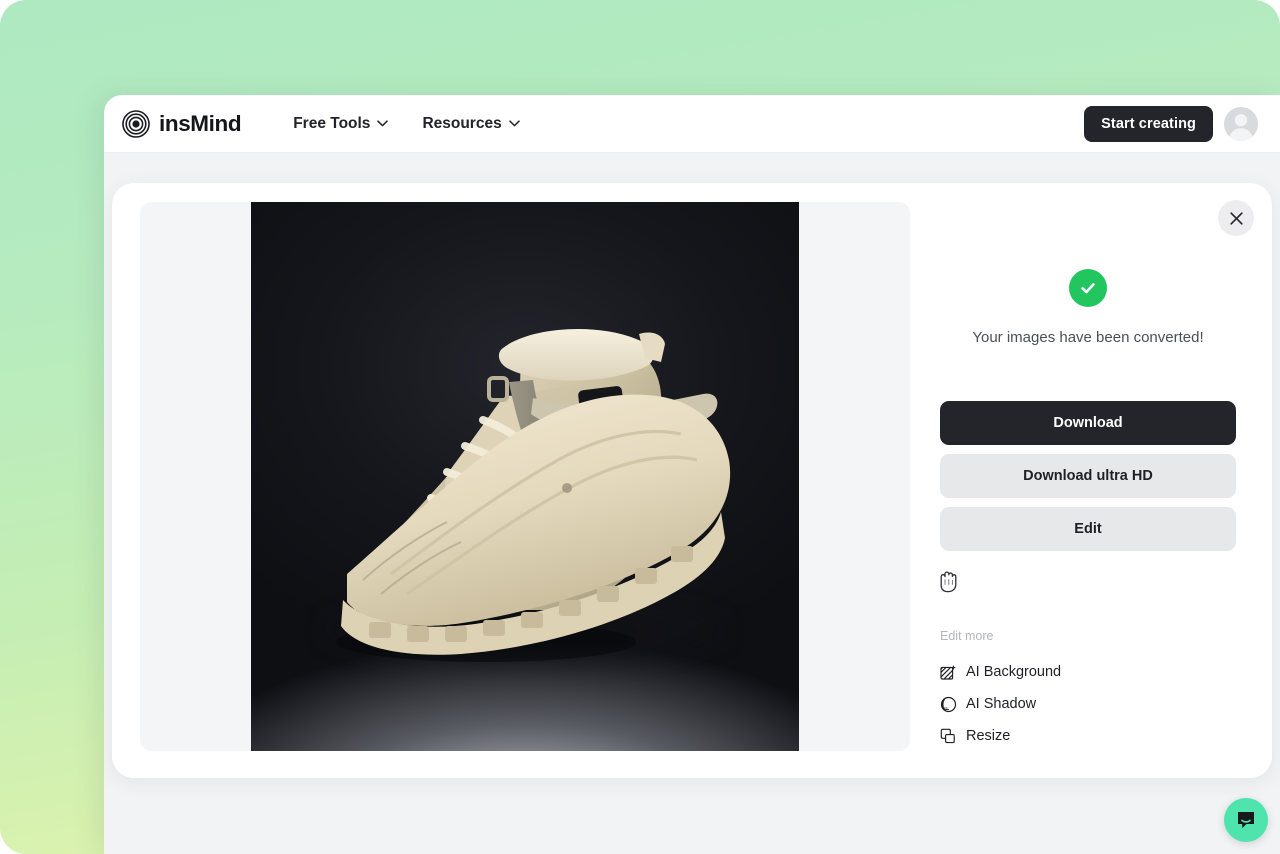 The height and width of the screenshot is (854, 1280). I want to click on resize-icon, so click(947, 735).